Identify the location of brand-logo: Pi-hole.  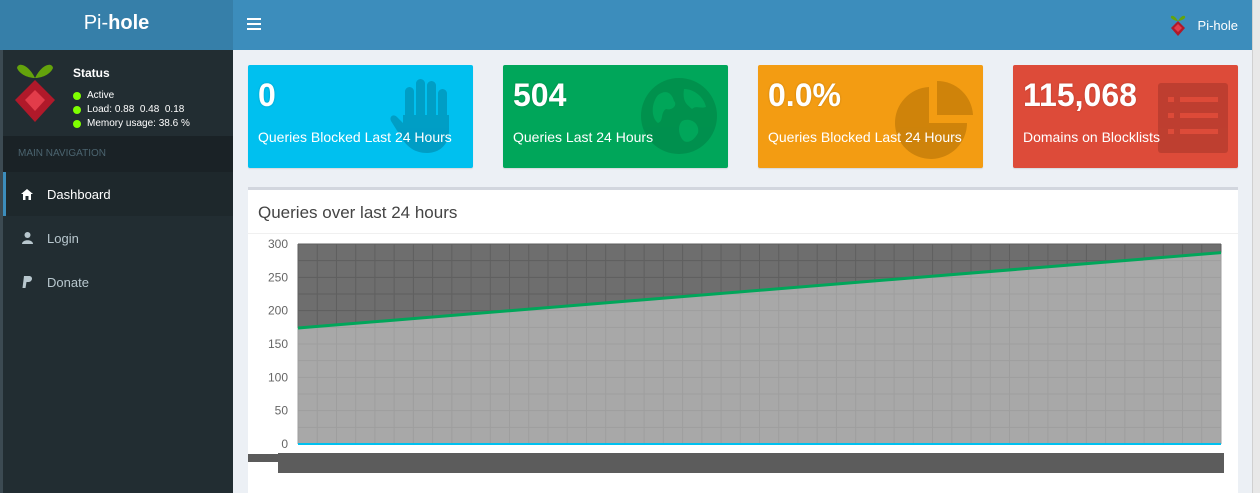
(116, 25).